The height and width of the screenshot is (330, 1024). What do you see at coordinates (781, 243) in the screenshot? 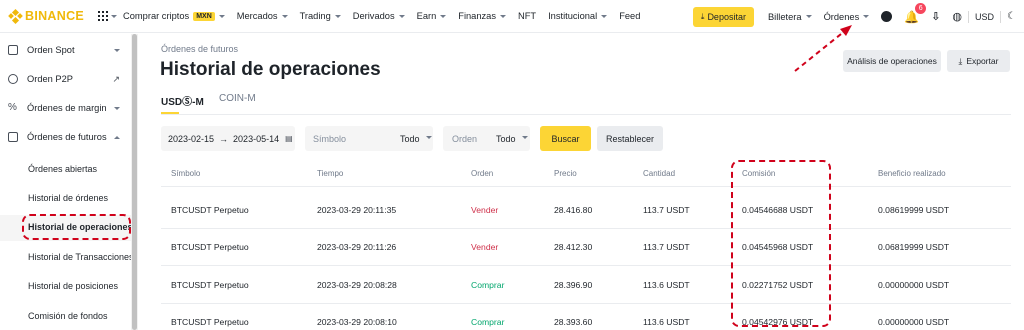
I see `annotation-highlight-fee-column` at bounding box center [781, 243].